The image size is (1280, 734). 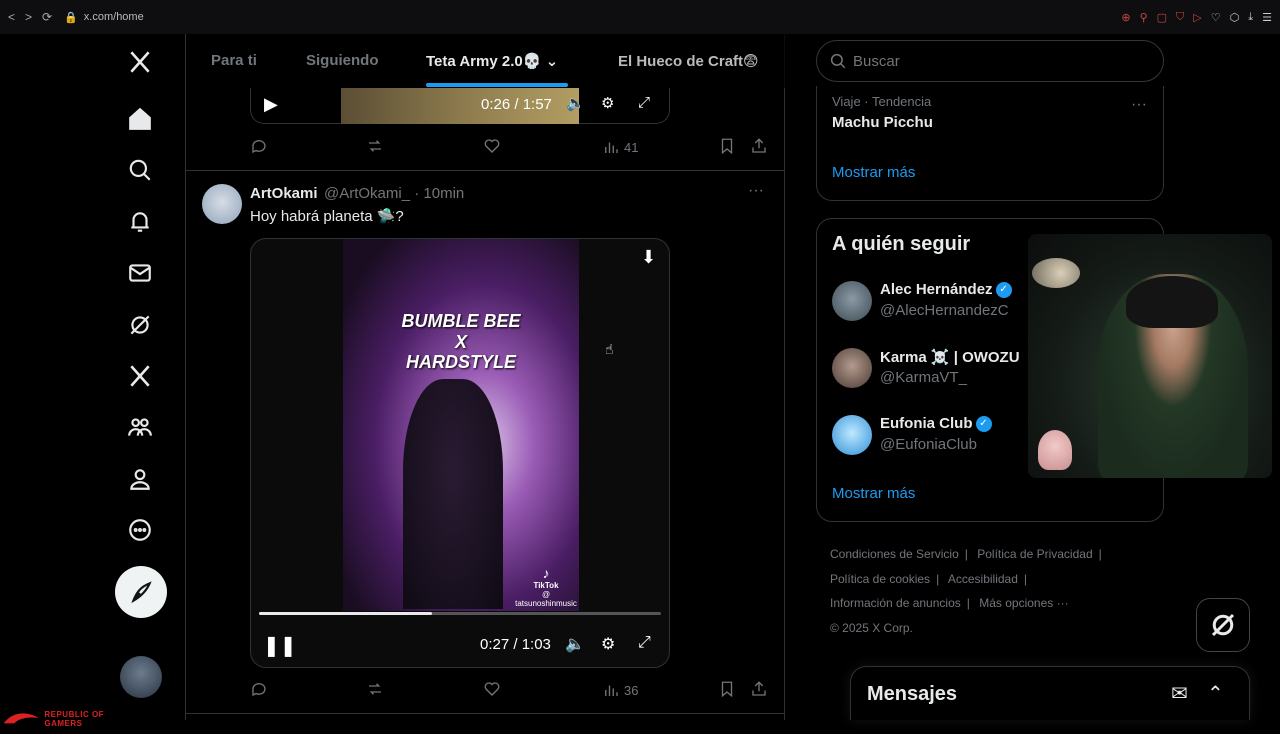 What do you see at coordinates (950, 357) in the screenshot?
I see `account-name: Karma ☠️ | OWOZU` at bounding box center [950, 357].